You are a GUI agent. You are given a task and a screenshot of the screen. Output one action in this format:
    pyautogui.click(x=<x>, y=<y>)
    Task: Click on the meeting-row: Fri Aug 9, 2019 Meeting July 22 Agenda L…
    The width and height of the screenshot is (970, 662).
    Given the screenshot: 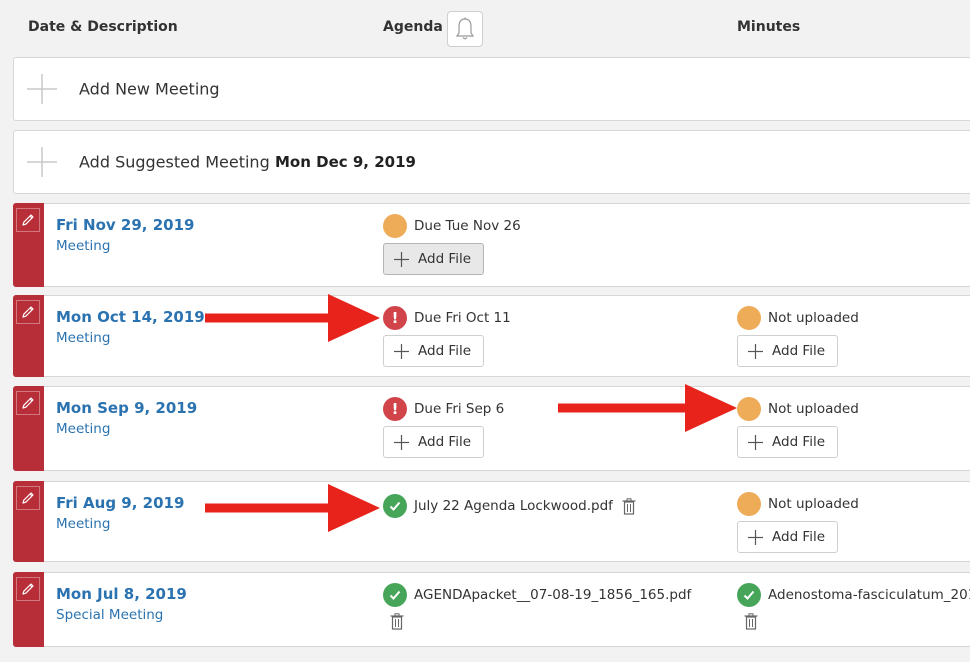 What is the action you would take?
    pyautogui.click(x=491, y=521)
    